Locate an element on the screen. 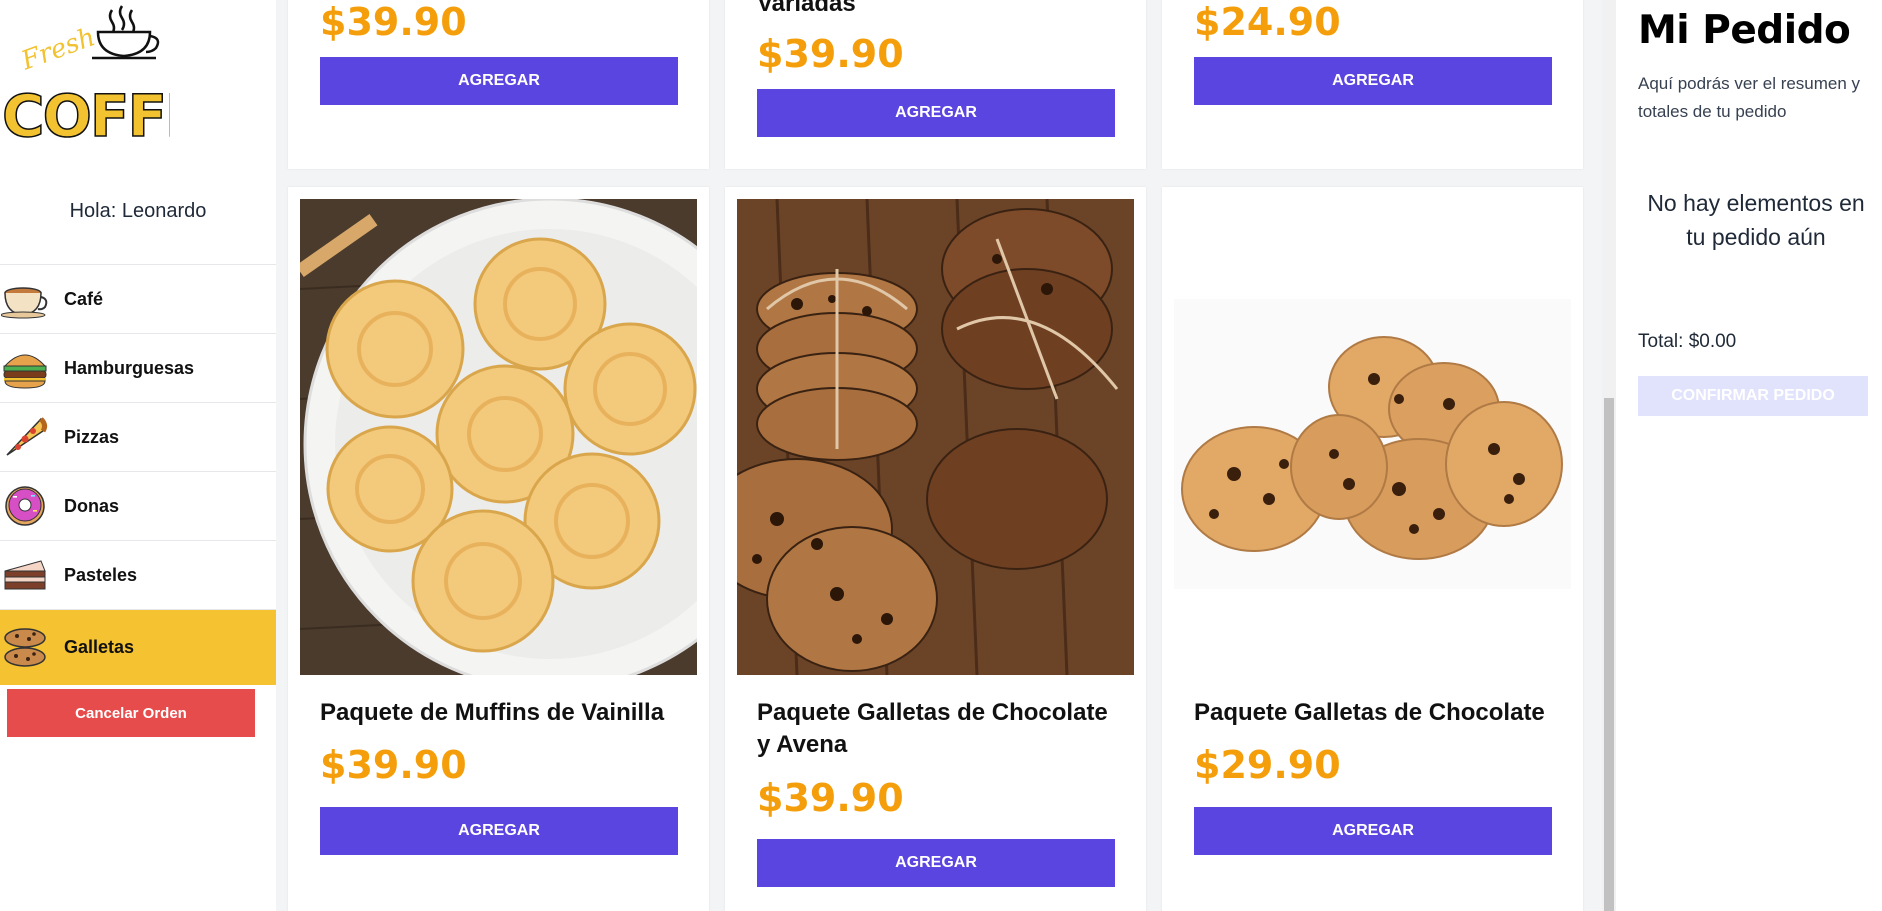 The width and height of the screenshot is (1882, 911). category-label: Pasteles is located at coordinates (101, 574).